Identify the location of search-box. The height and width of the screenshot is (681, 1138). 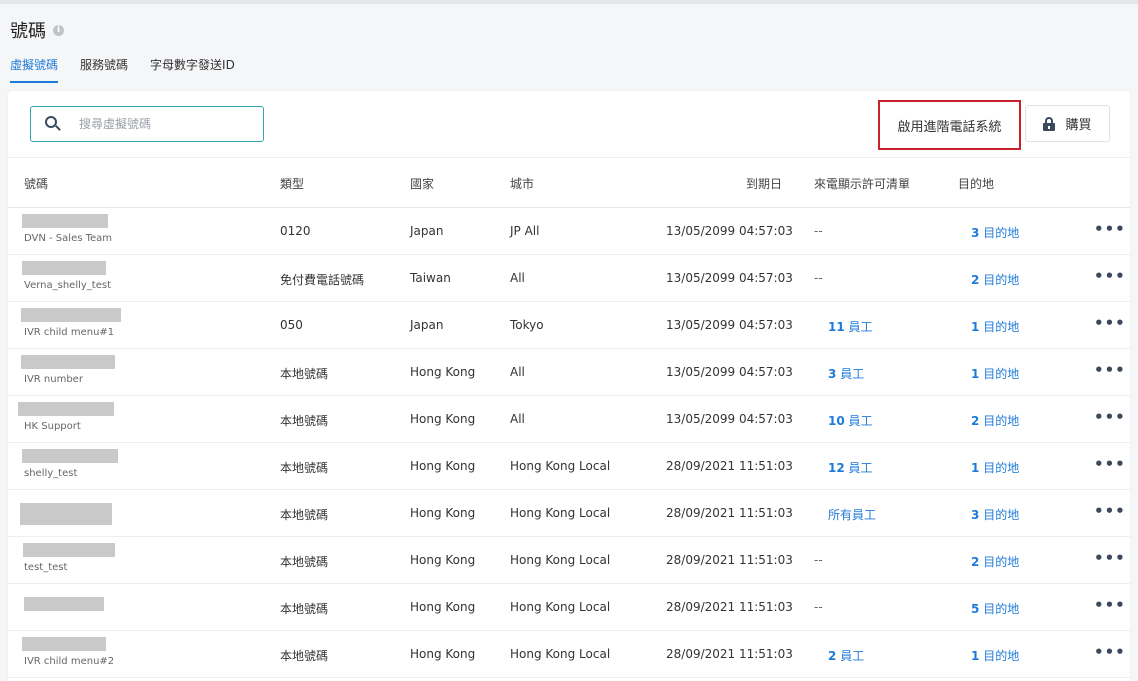
(147, 124).